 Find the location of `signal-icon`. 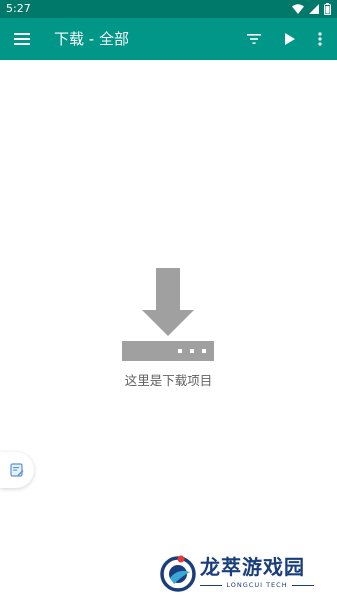

signal-icon is located at coordinates (314, 9).